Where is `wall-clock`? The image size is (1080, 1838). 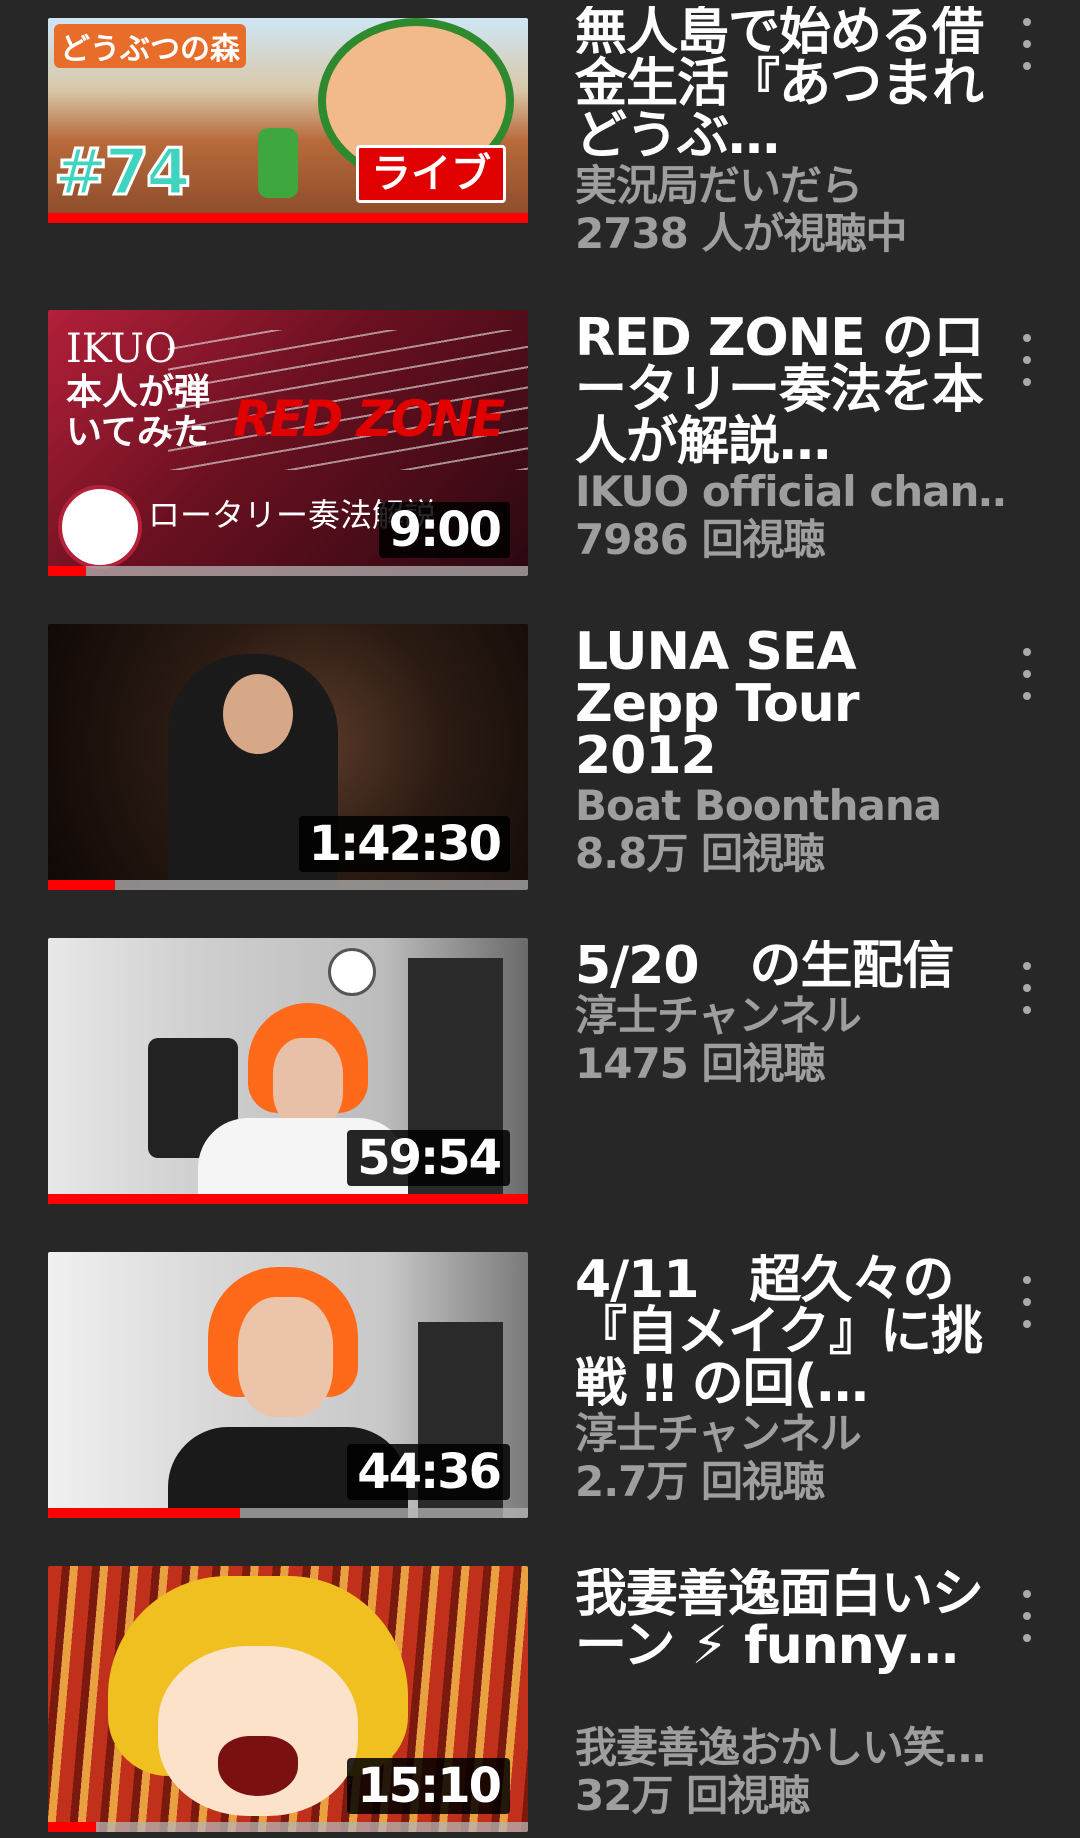 wall-clock is located at coordinates (352, 972).